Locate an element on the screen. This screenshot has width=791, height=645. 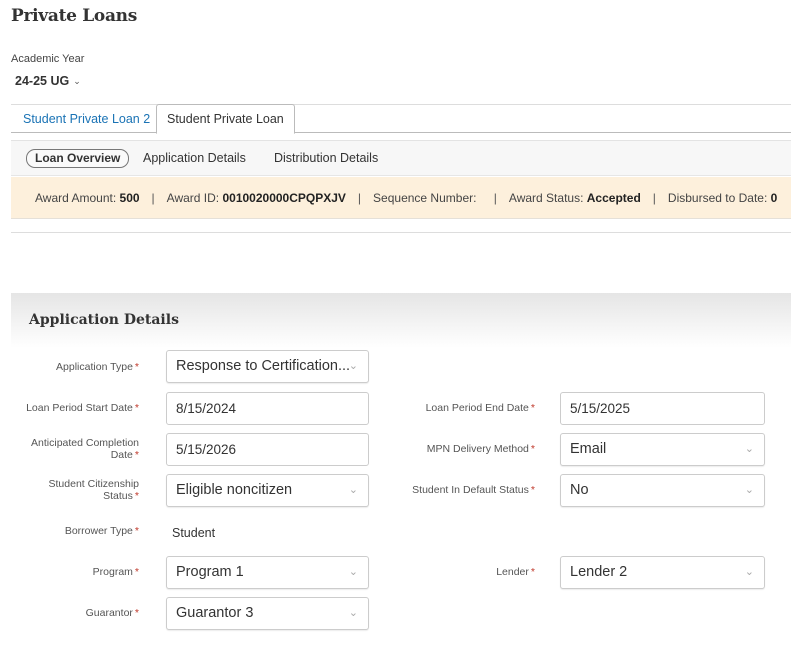
borrower-type-value: Student is located at coordinates (194, 533).